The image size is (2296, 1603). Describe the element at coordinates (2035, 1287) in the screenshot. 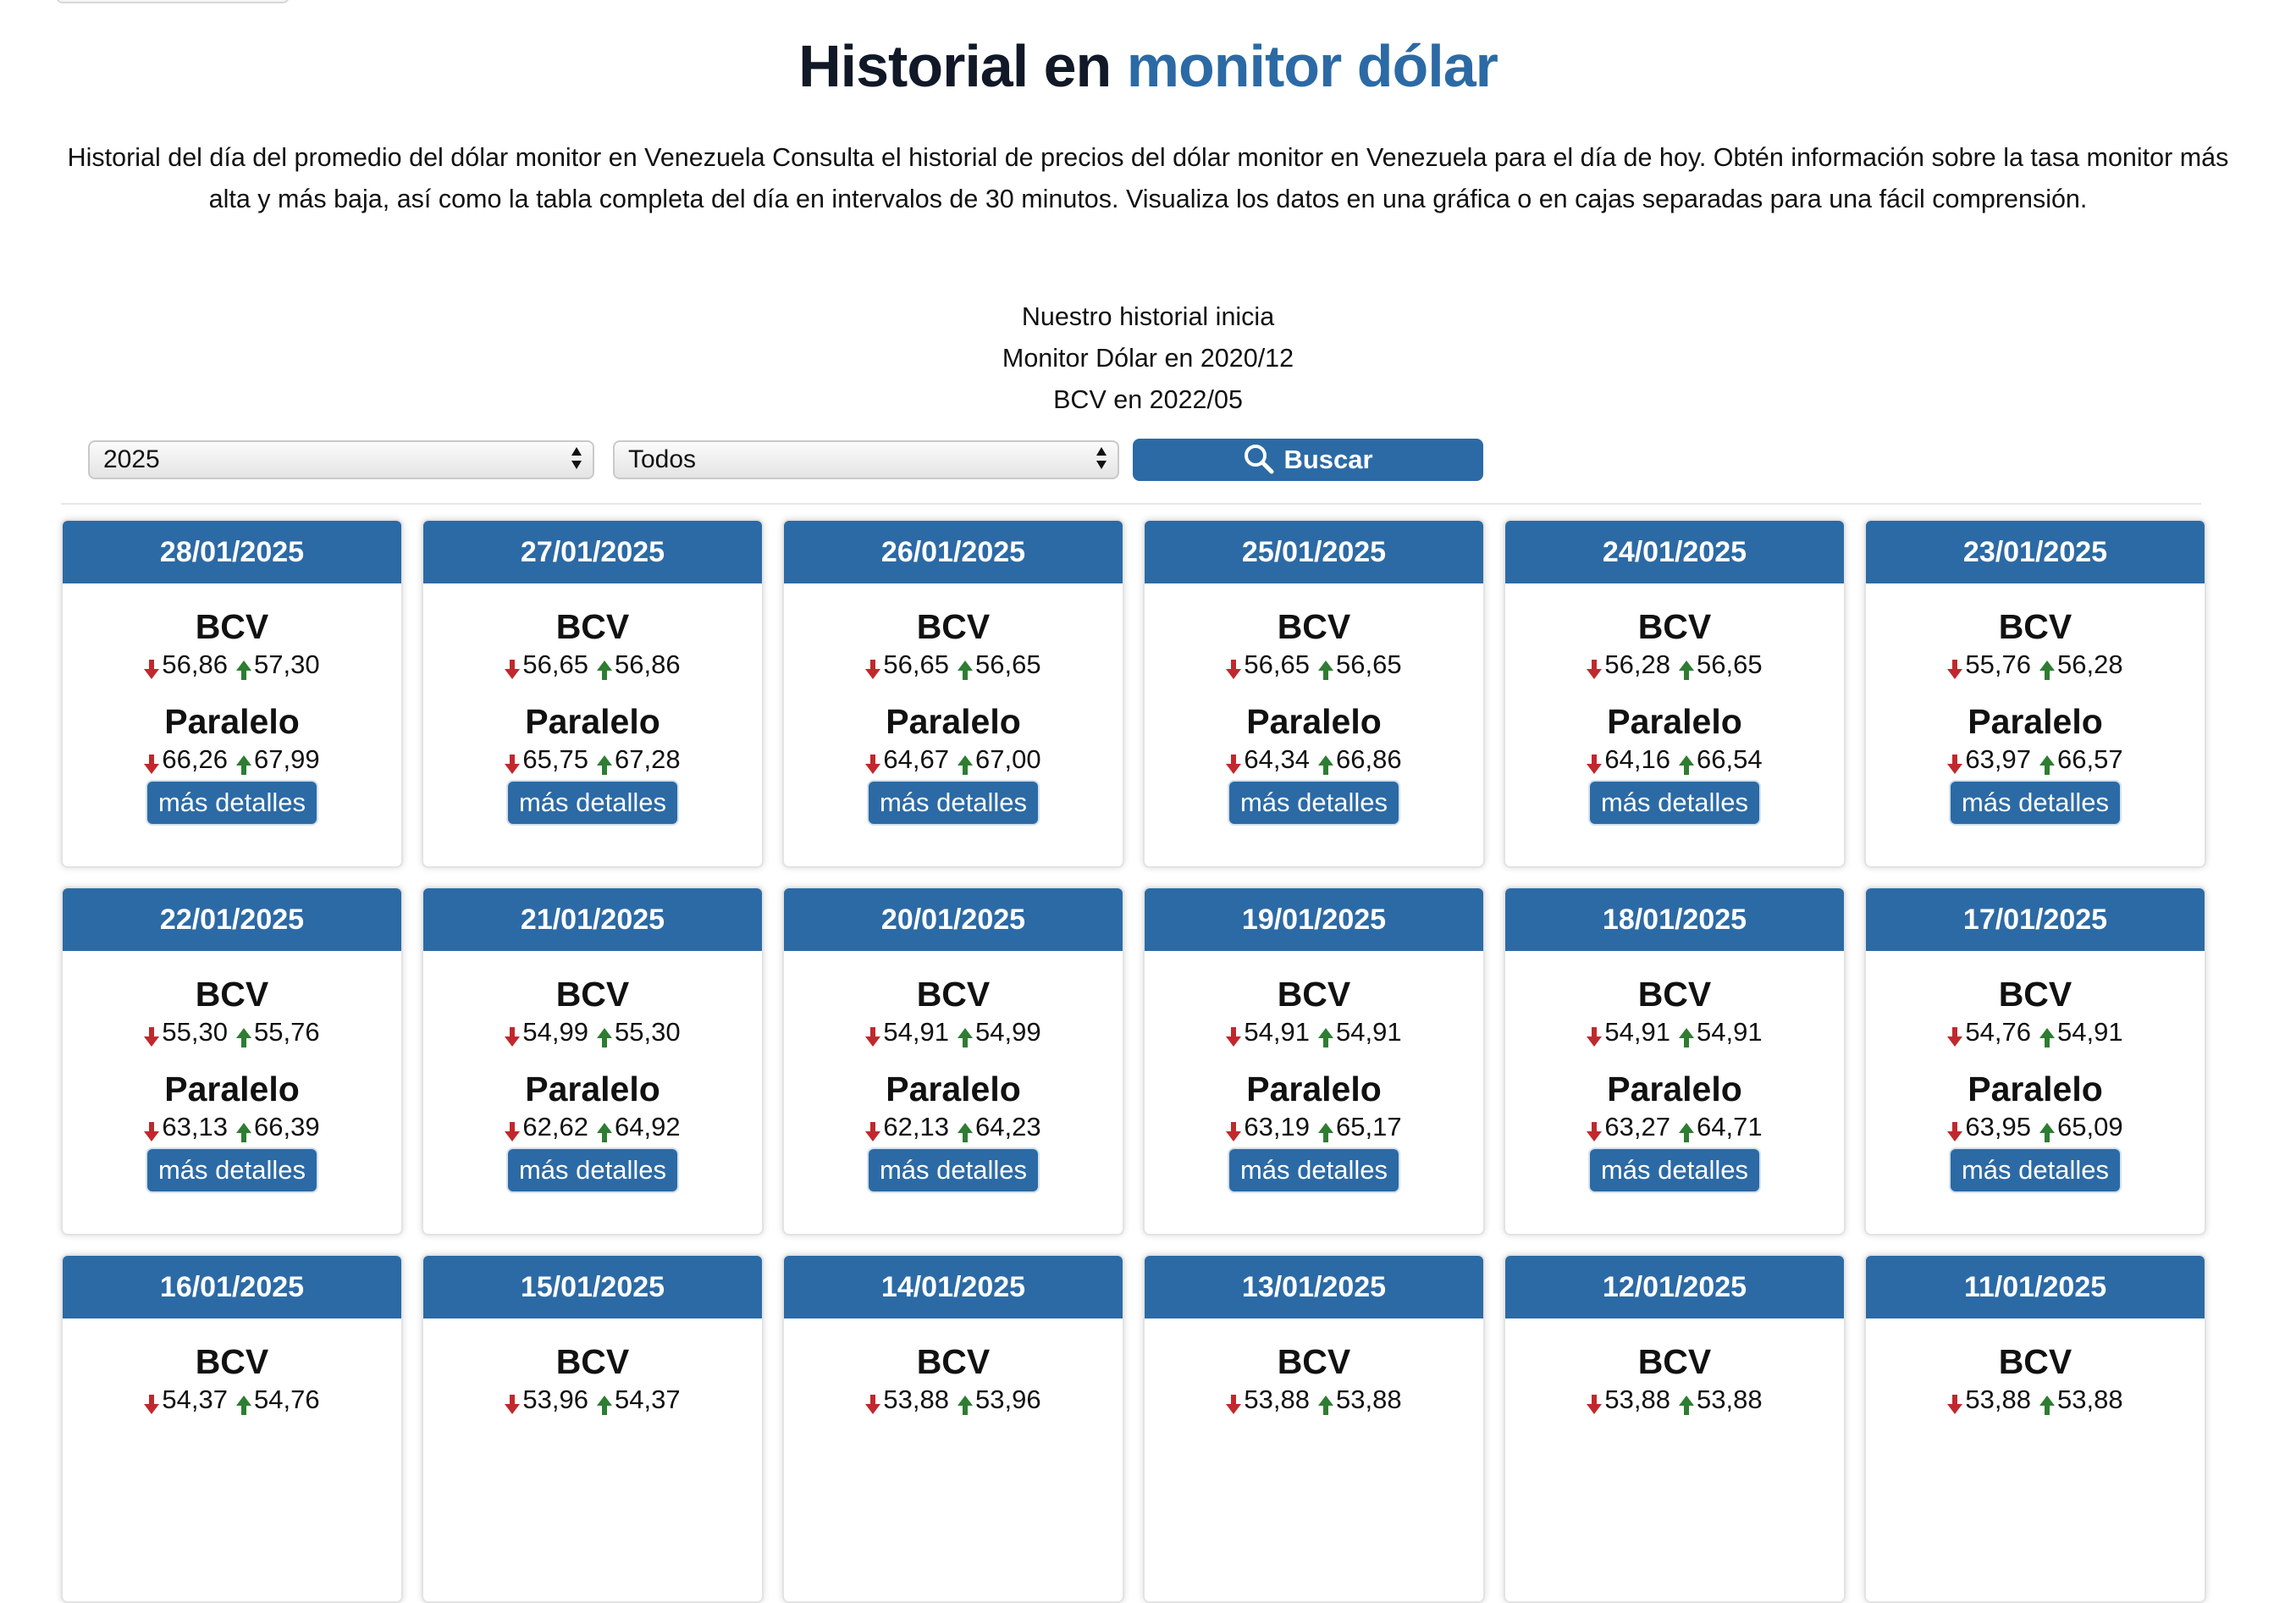

I see `card-date: 11/01/2025` at that location.